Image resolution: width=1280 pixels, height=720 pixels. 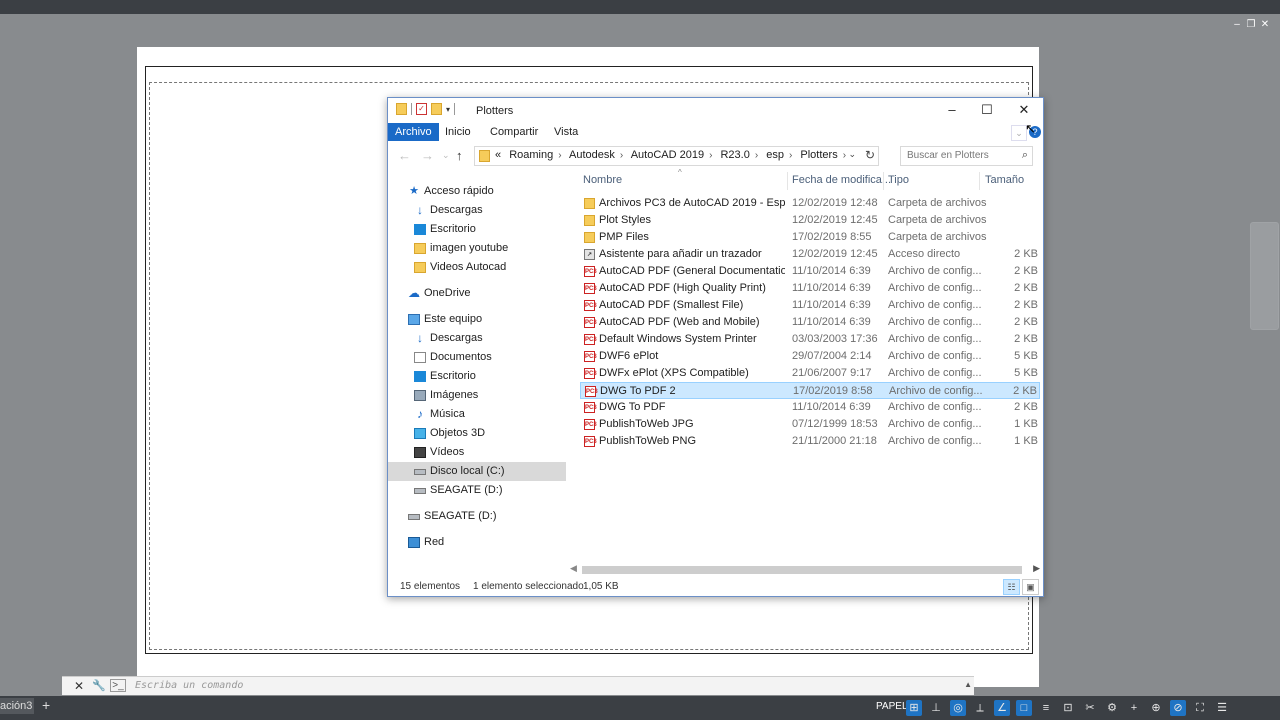 What do you see at coordinates (958, 708) in the screenshot?
I see `polar-icon: ◎` at bounding box center [958, 708].